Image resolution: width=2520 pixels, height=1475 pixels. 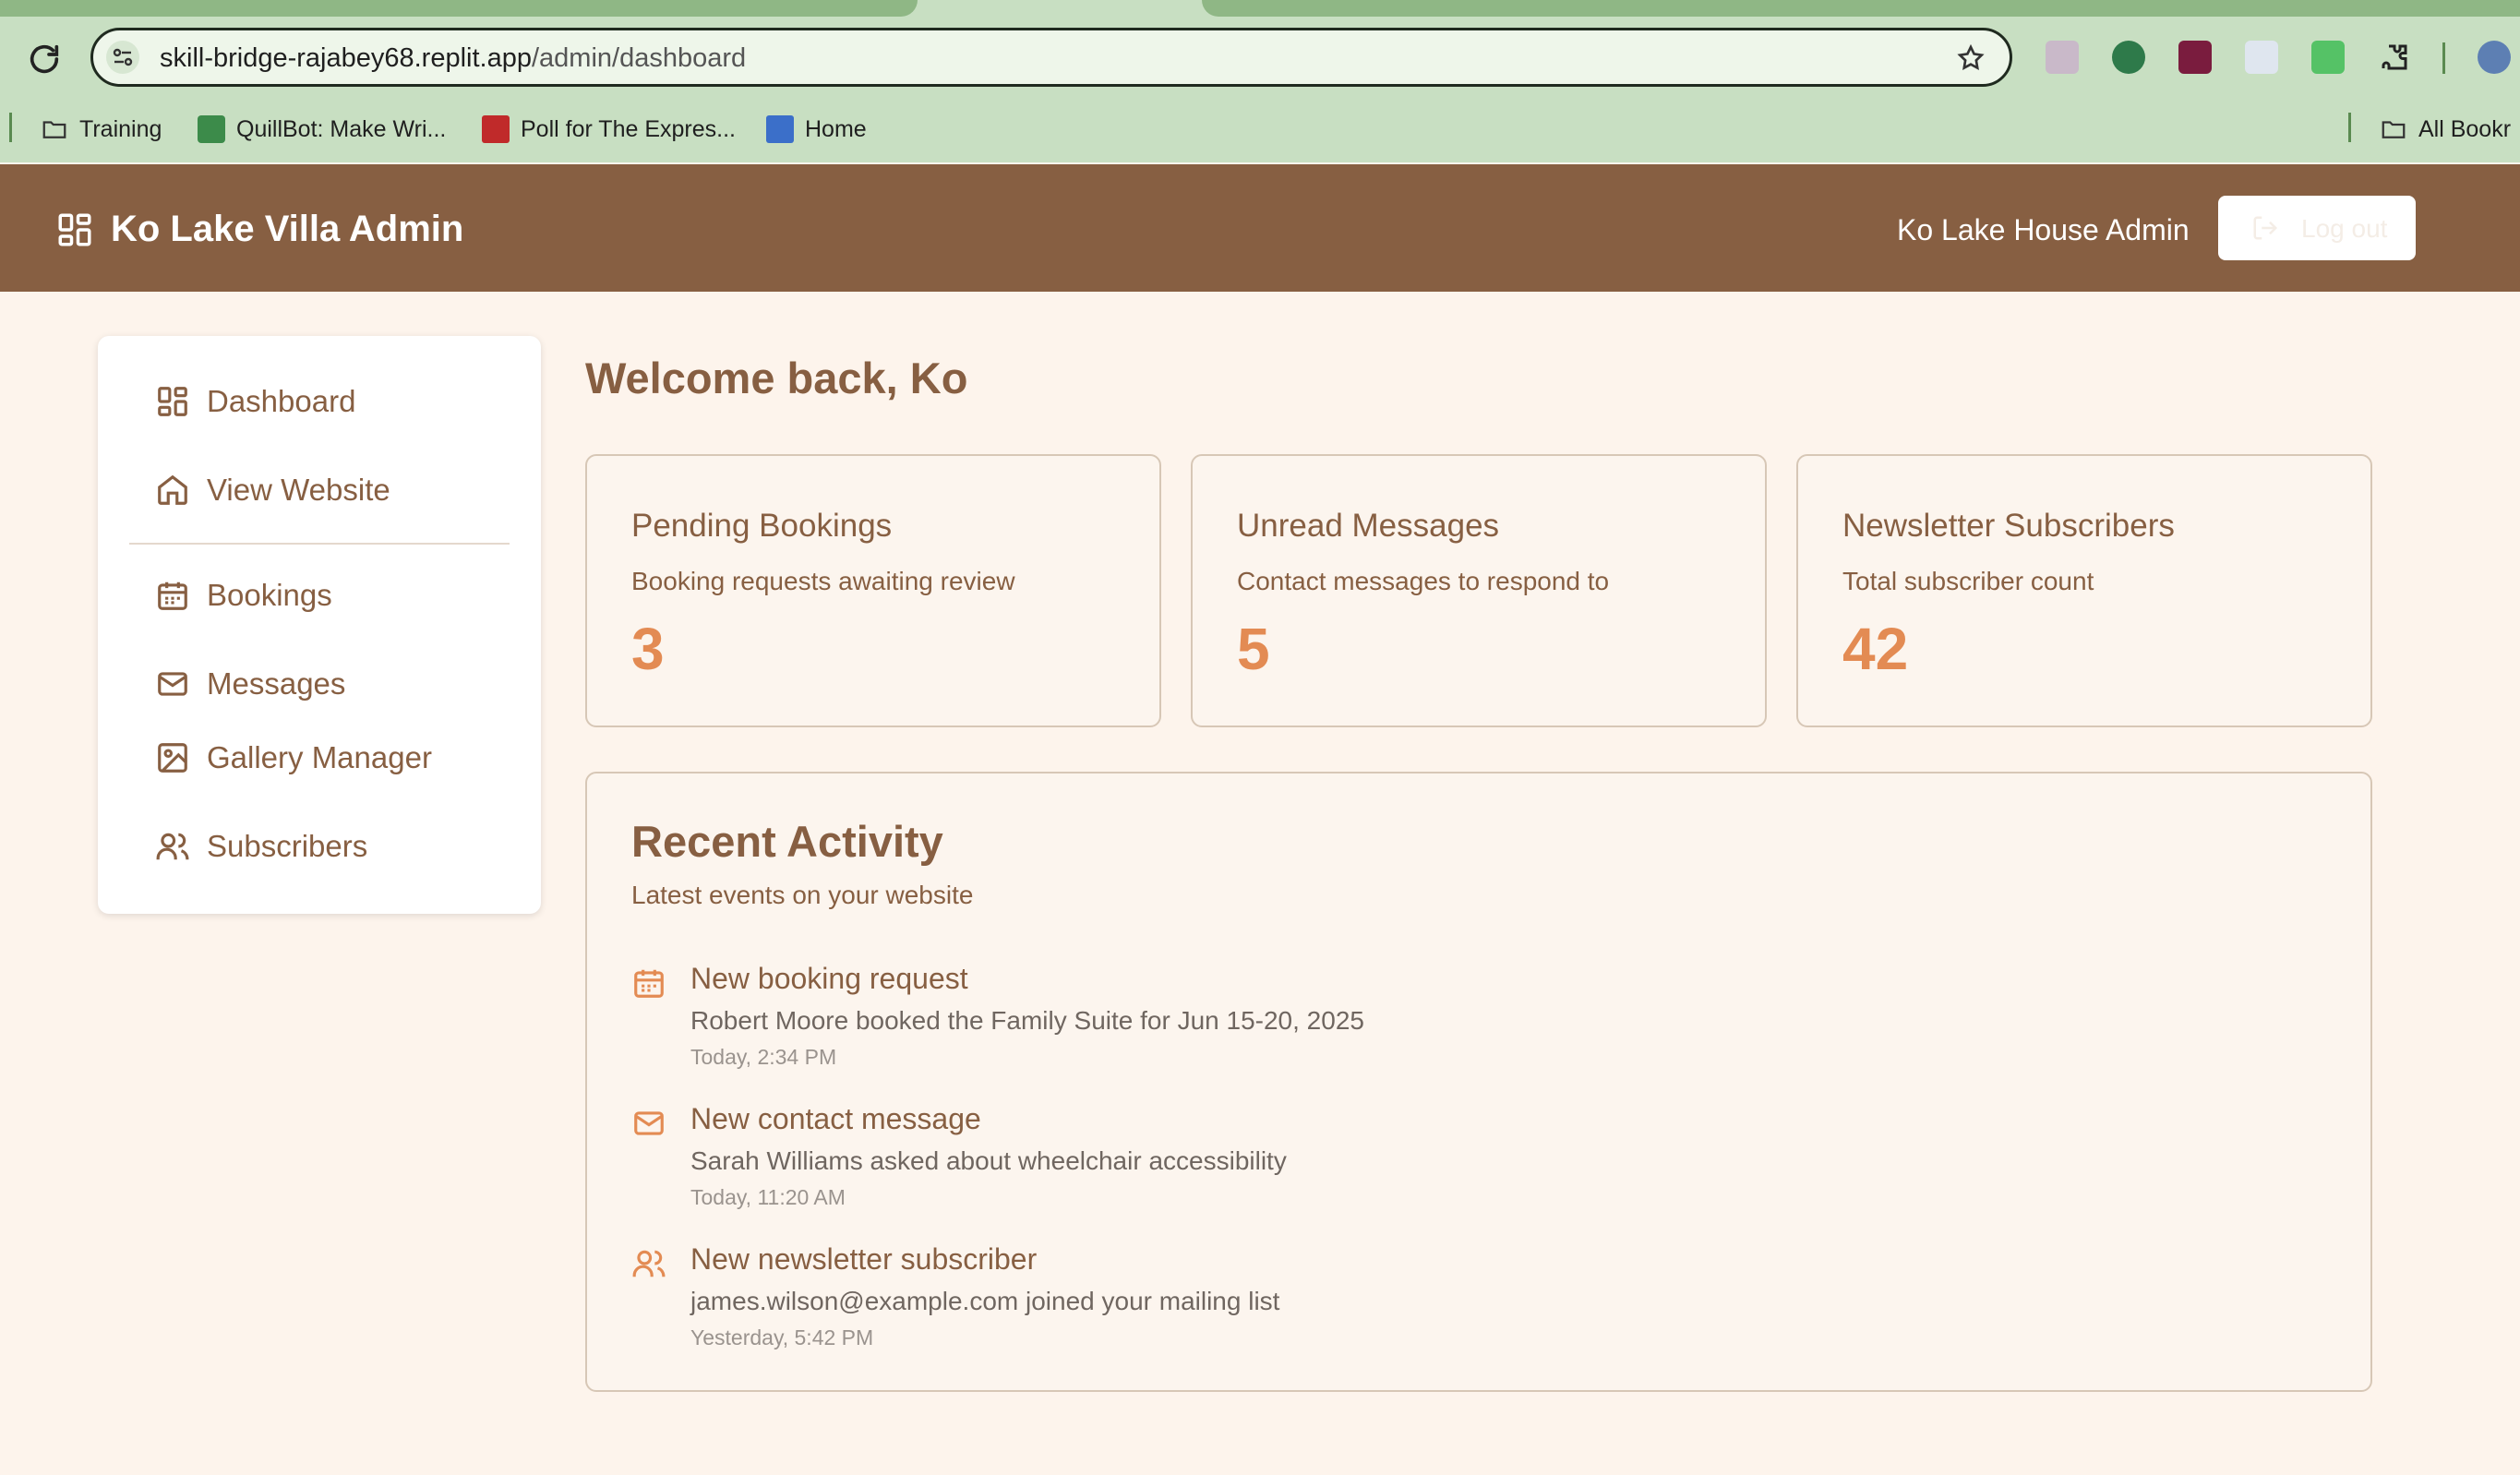 I want to click on activity-item-title: New contact message, so click(x=835, y=1118).